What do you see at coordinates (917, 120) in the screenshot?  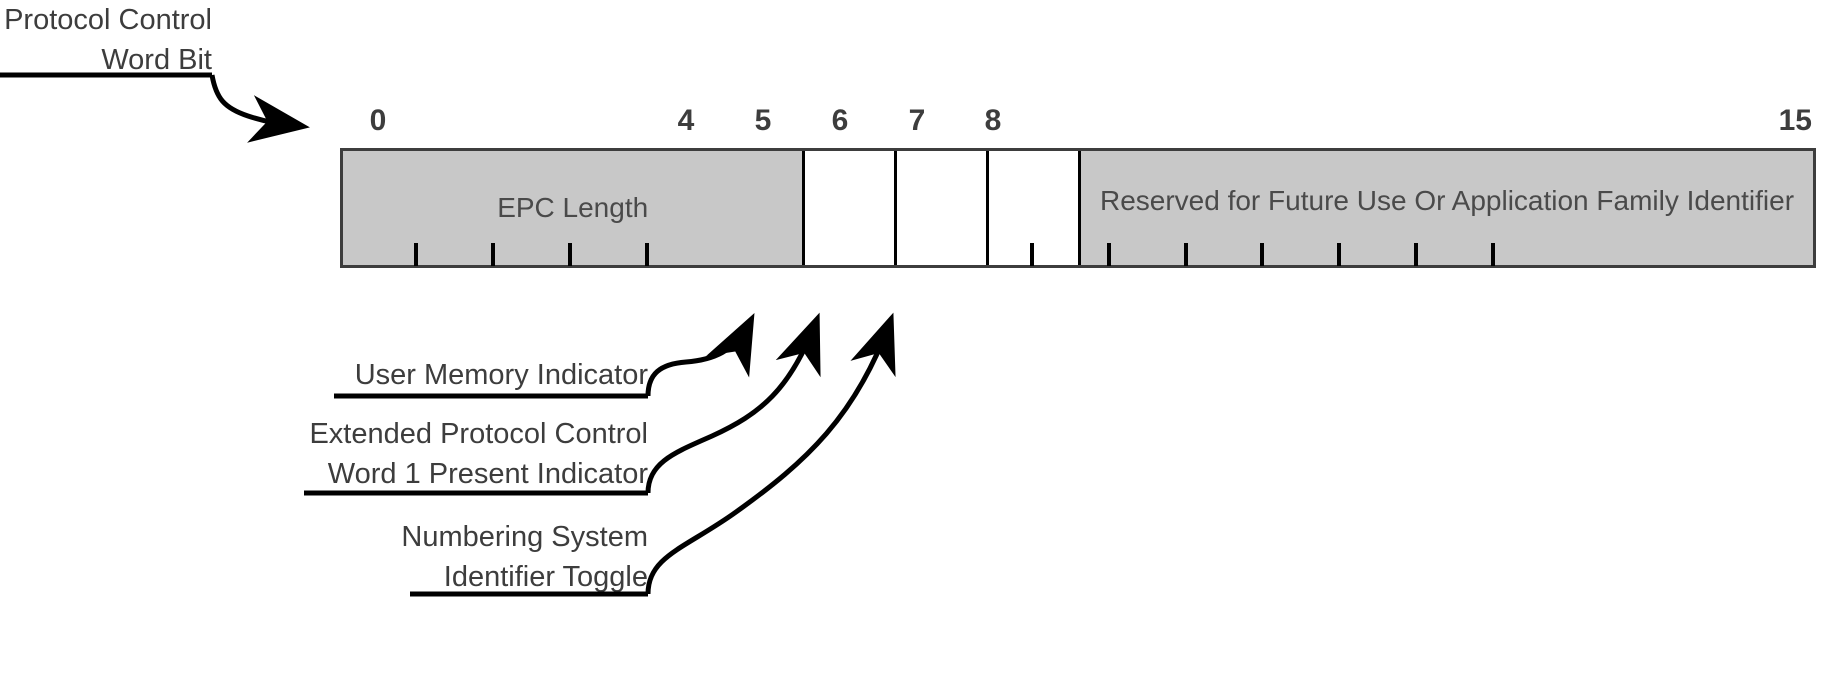 I see `bit-number-7: 7` at bounding box center [917, 120].